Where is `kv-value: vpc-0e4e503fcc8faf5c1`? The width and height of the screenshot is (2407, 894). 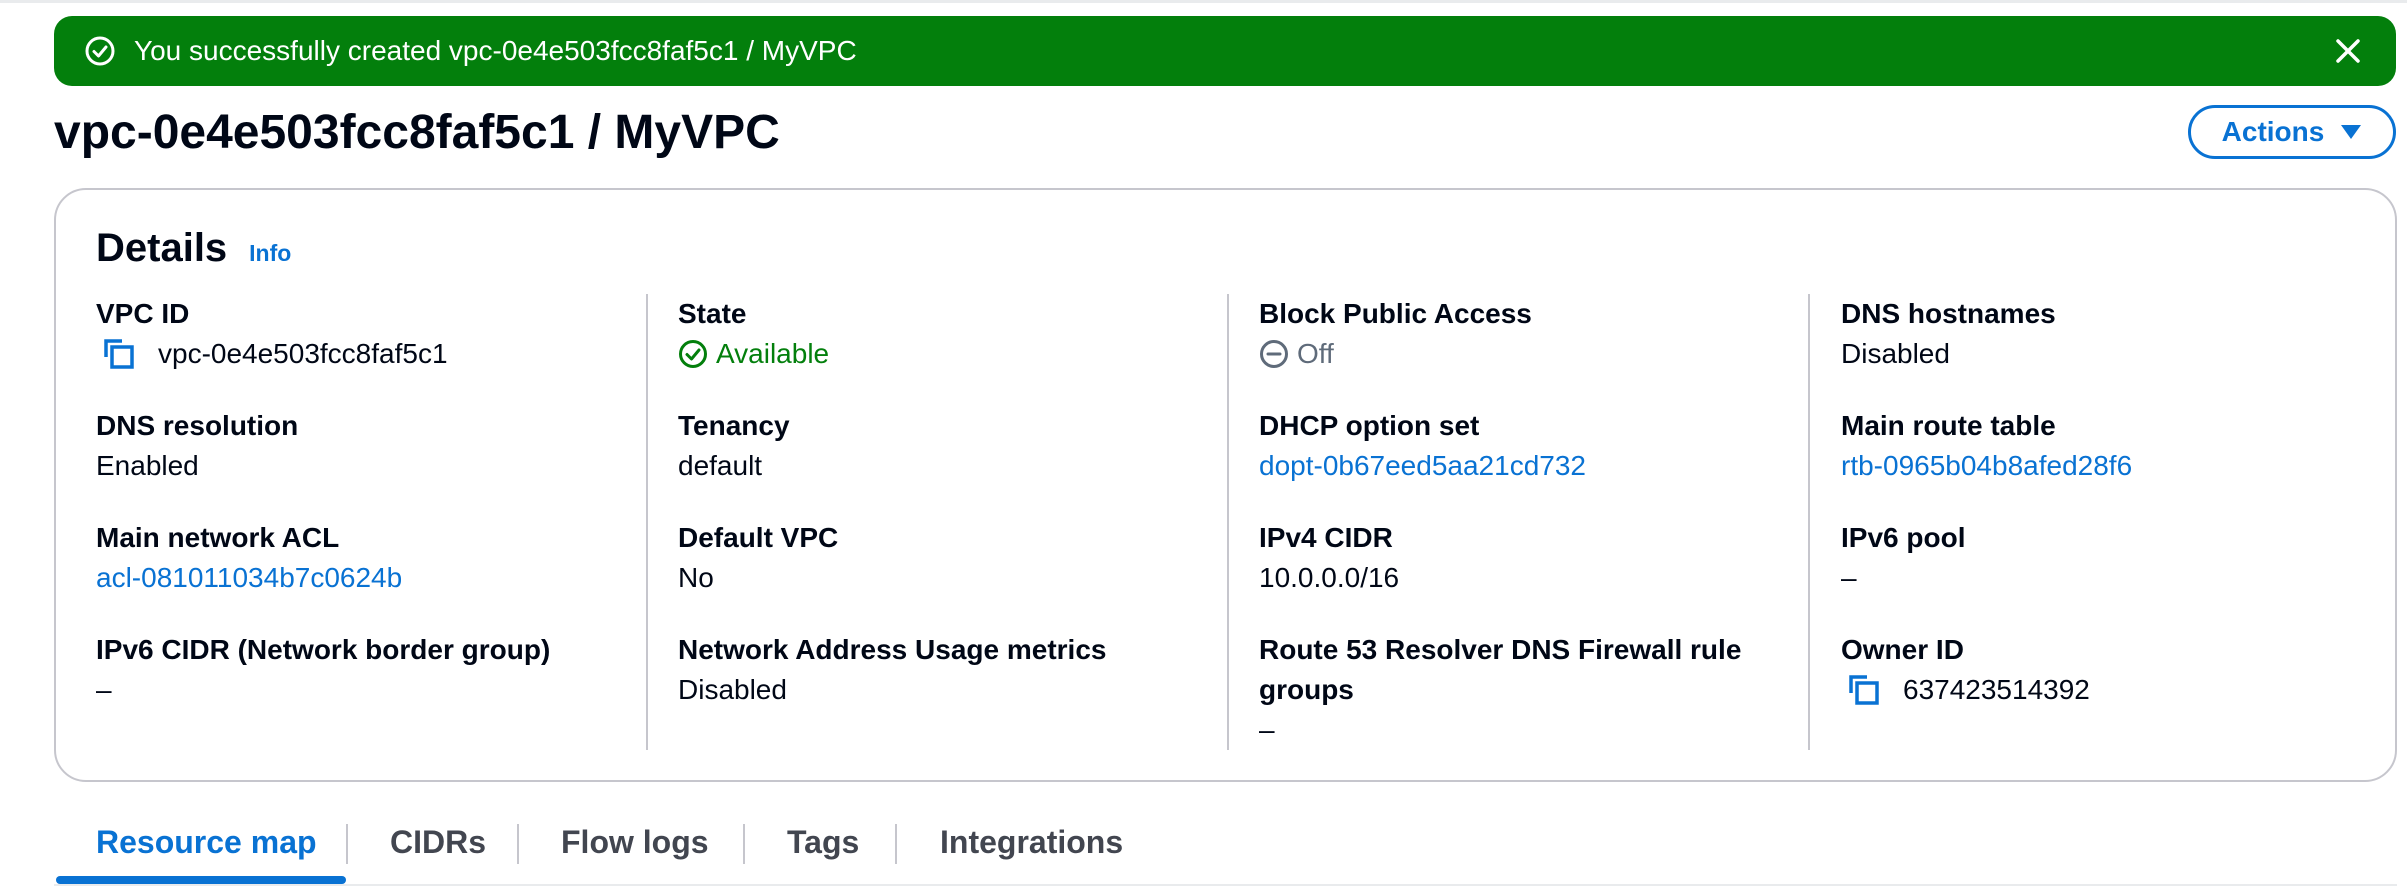 kv-value: vpc-0e4e503fcc8faf5c1 is located at coordinates (366, 354).